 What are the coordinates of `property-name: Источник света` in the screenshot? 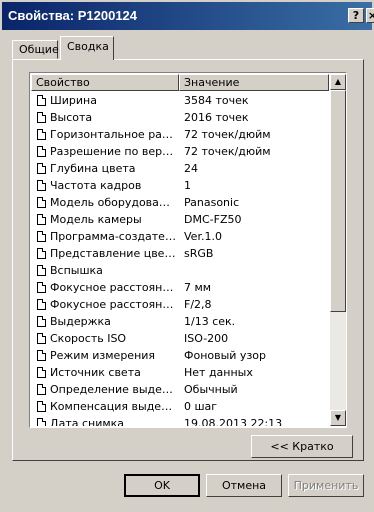 It's located at (95, 372).